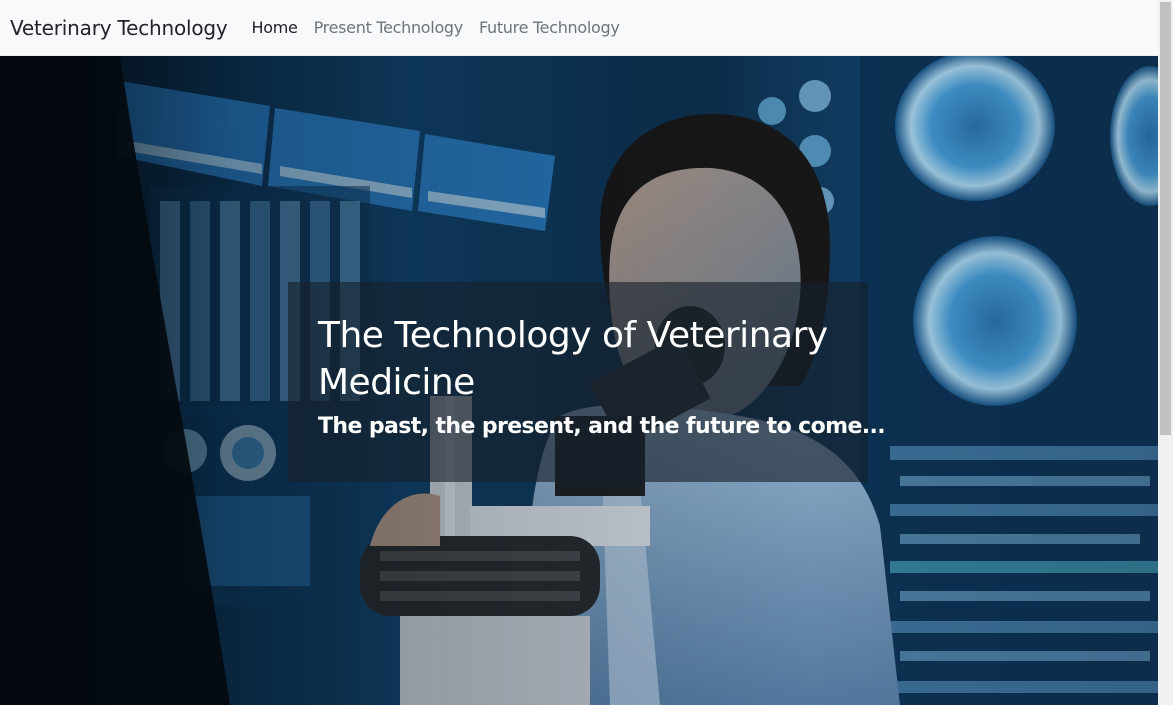 Image resolution: width=1173 pixels, height=705 pixels. Describe the element at coordinates (573, 359) in the screenshot. I see `hero-title: The Technology of Veterinary Medicine` at that location.